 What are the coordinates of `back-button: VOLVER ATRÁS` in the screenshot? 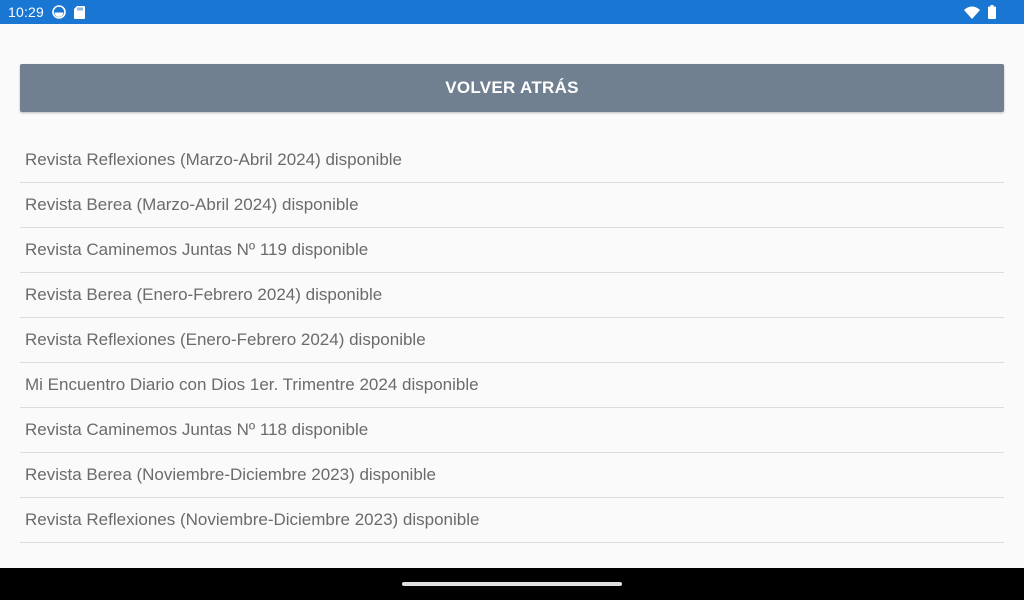 It's located at (512, 88).